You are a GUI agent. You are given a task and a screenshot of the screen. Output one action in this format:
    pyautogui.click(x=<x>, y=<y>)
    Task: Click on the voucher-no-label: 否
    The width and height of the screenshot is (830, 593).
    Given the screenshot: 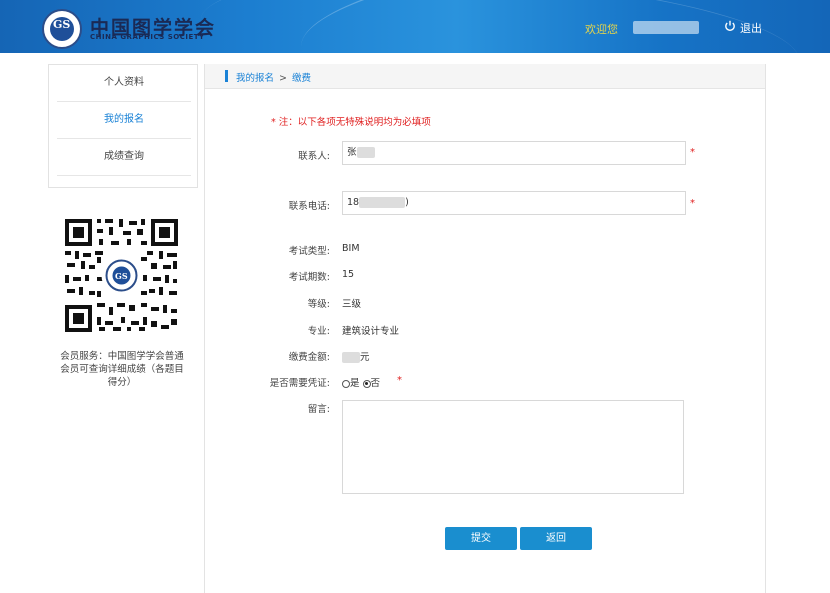 What is the action you would take?
    pyautogui.click(x=376, y=383)
    